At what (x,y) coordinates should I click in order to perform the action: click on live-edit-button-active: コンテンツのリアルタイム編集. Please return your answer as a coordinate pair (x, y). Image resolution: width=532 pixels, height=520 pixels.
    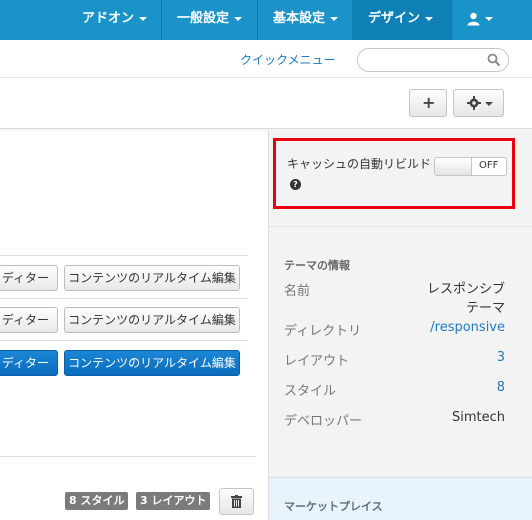
    Looking at the image, I should click on (152, 363).